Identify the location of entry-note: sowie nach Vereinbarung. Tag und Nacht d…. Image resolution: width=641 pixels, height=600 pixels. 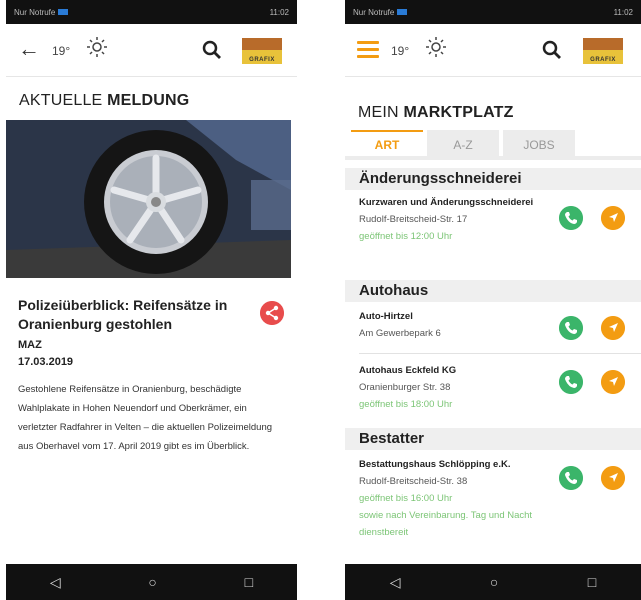
(446, 524).